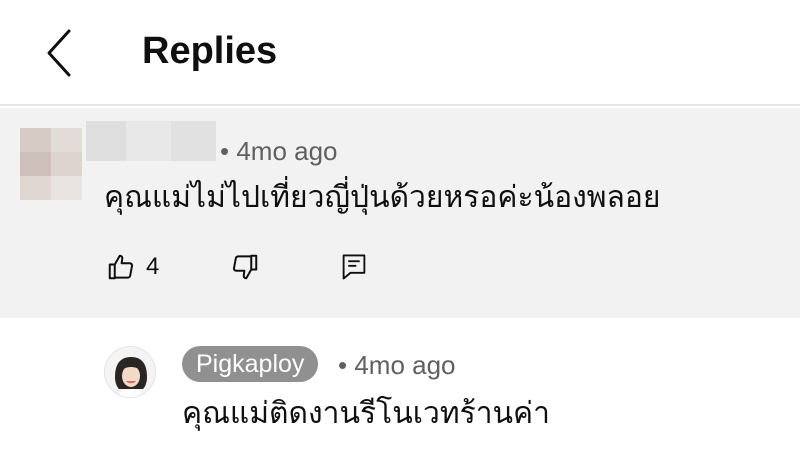 Image resolution: width=800 pixels, height=464 pixels. I want to click on reply-avatar, so click(130, 372).